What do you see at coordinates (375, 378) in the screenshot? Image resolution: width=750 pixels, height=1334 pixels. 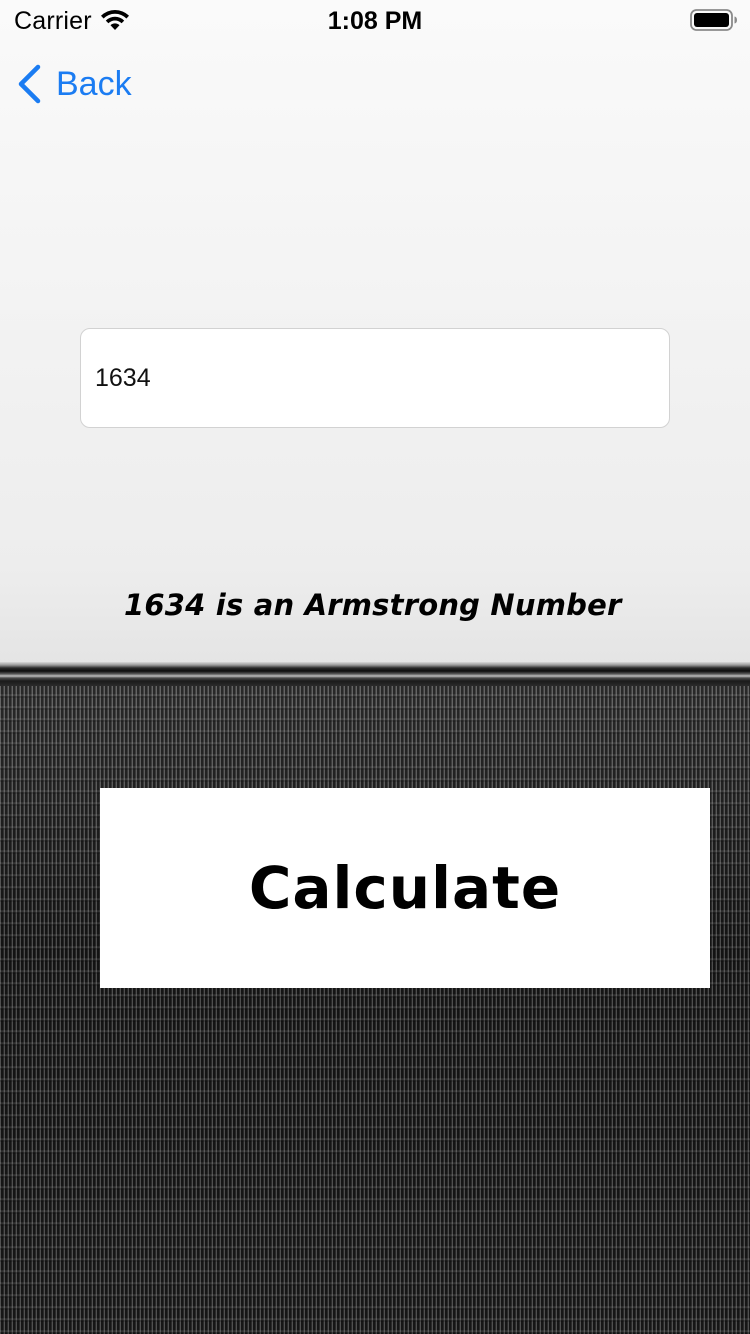 I see `number-input` at bounding box center [375, 378].